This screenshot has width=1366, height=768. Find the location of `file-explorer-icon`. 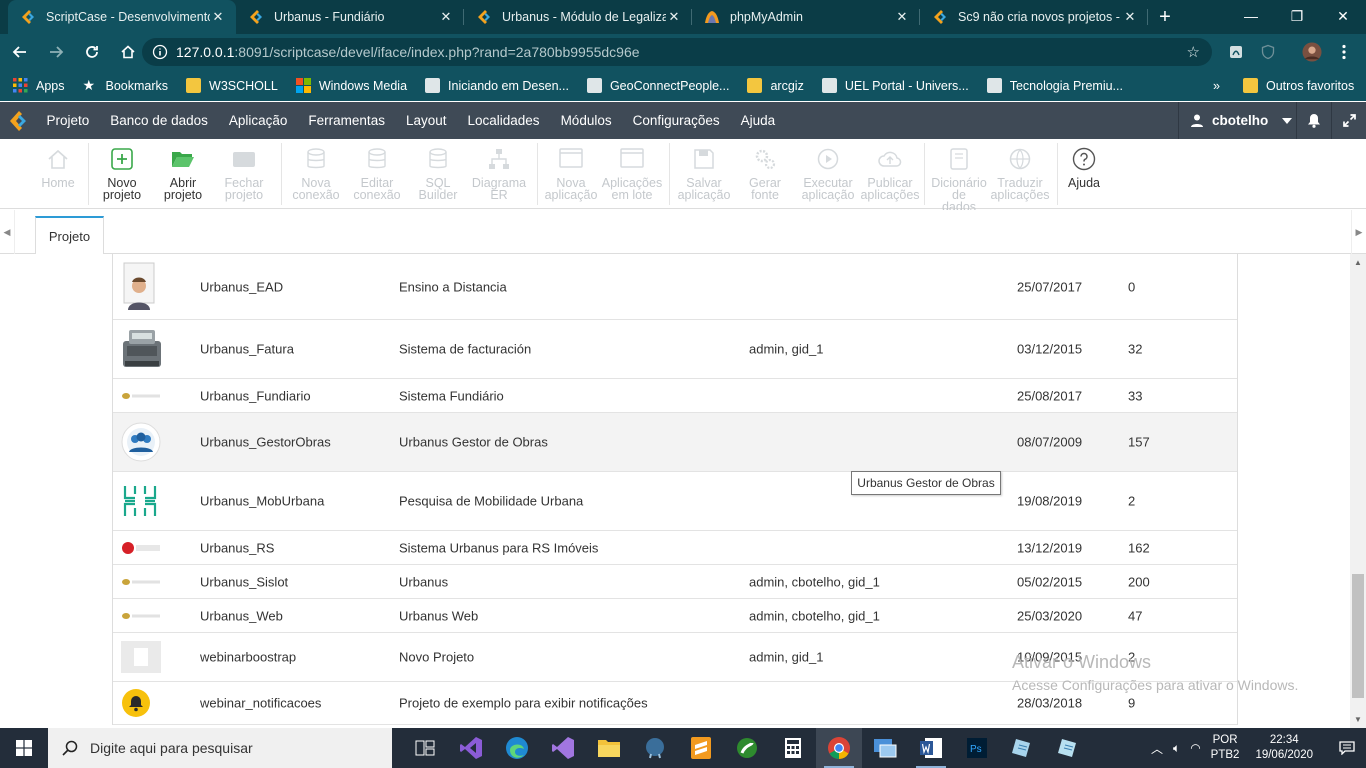

file-explorer-icon is located at coordinates (609, 748).